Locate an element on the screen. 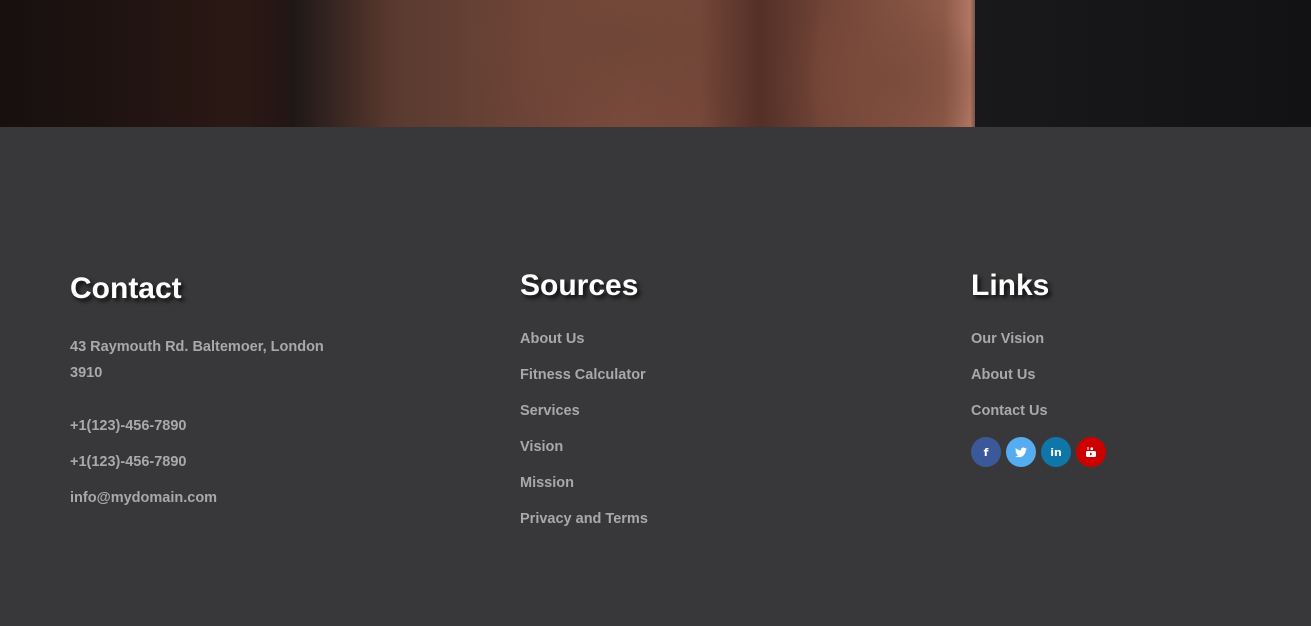  sources-link-fitness-calculator: Fitness Calculator is located at coordinates (584, 375).